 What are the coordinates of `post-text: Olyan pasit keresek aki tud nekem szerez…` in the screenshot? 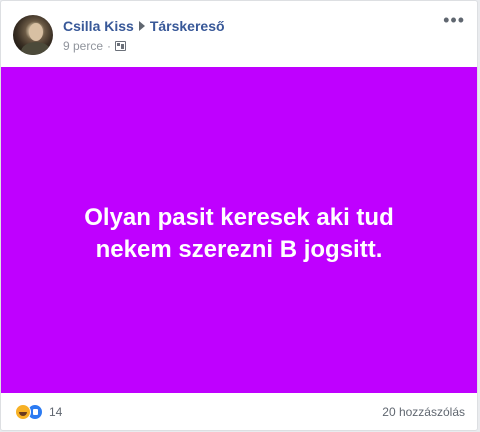 It's located at (238, 234).